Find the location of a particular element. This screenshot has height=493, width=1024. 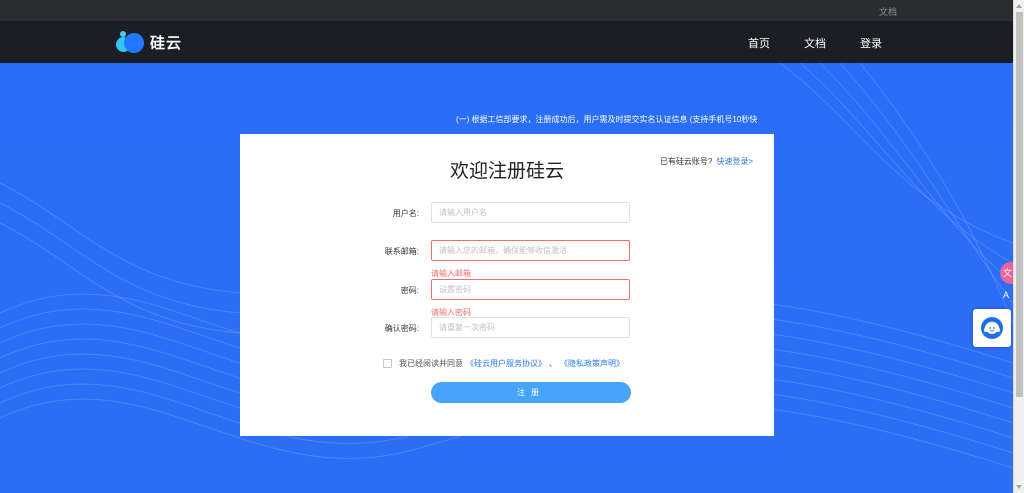

agree-text: 我已经阅读并同意 is located at coordinates (431, 363).